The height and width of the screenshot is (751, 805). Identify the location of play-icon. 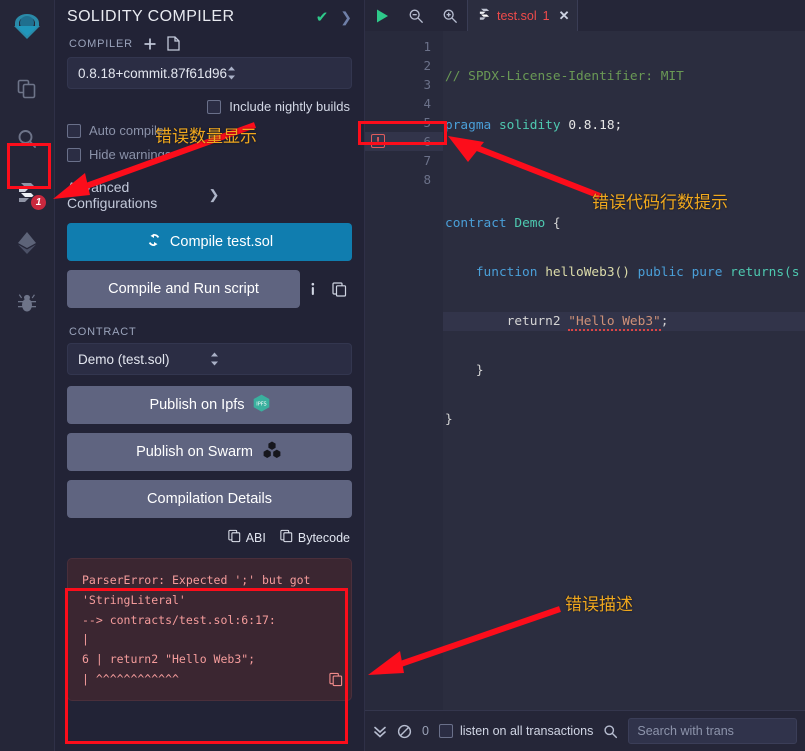
(382, 15).